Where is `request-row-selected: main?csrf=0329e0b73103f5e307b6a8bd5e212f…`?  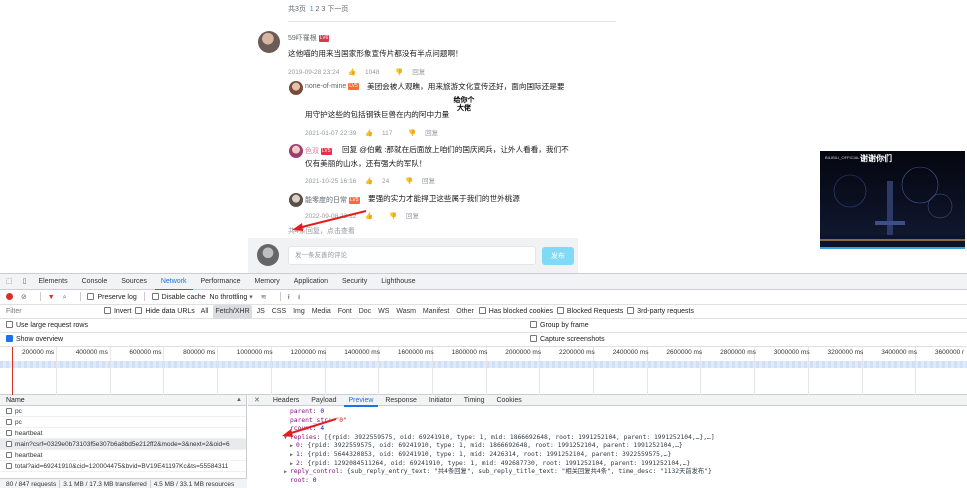 request-row-selected: main?csrf=0329e0b73103f5e307b6a8bd5e212f… is located at coordinates (123, 444).